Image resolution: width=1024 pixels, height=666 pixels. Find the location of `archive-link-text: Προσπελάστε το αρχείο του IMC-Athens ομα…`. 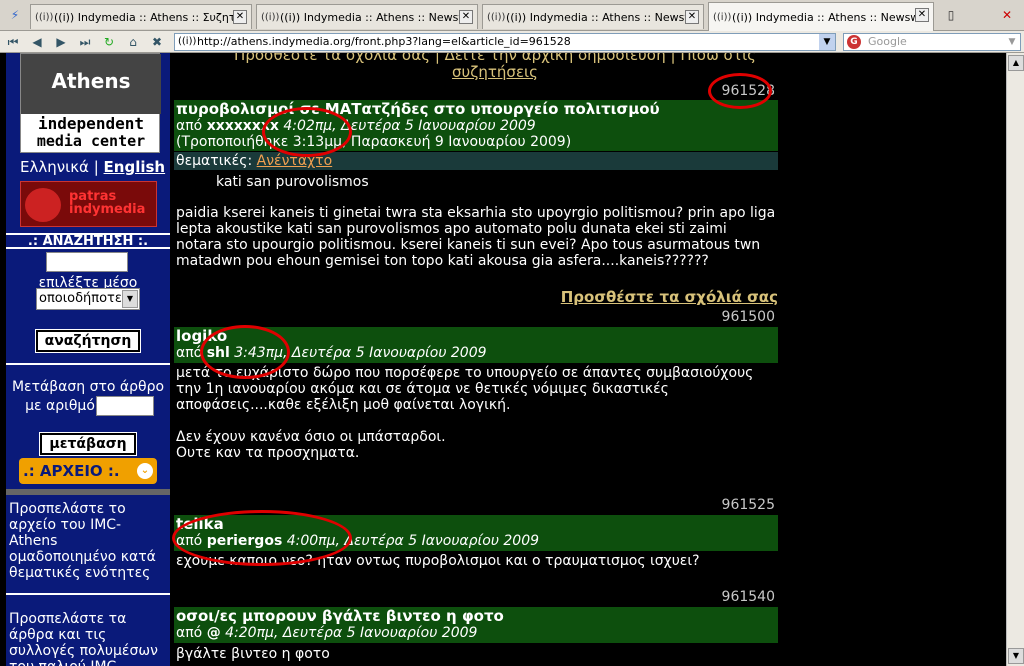

archive-link-text: Προσπελάστε το αρχείο του IMC-Athens ομα… is located at coordinates (88, 541).